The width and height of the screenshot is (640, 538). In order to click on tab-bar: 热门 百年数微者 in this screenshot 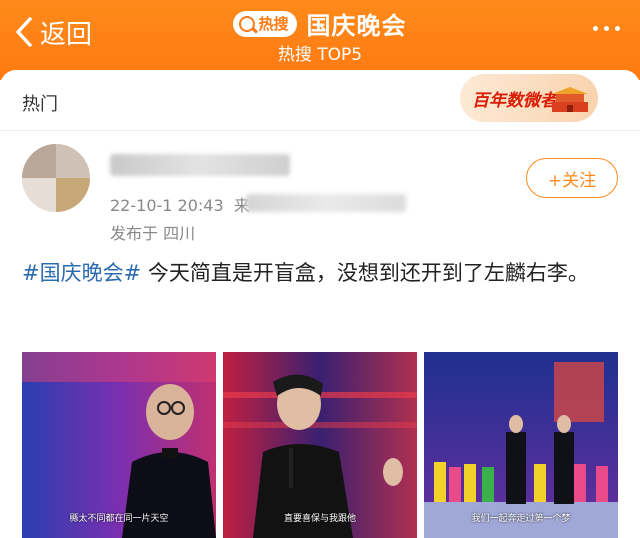, I will do `click(320, 100)`.